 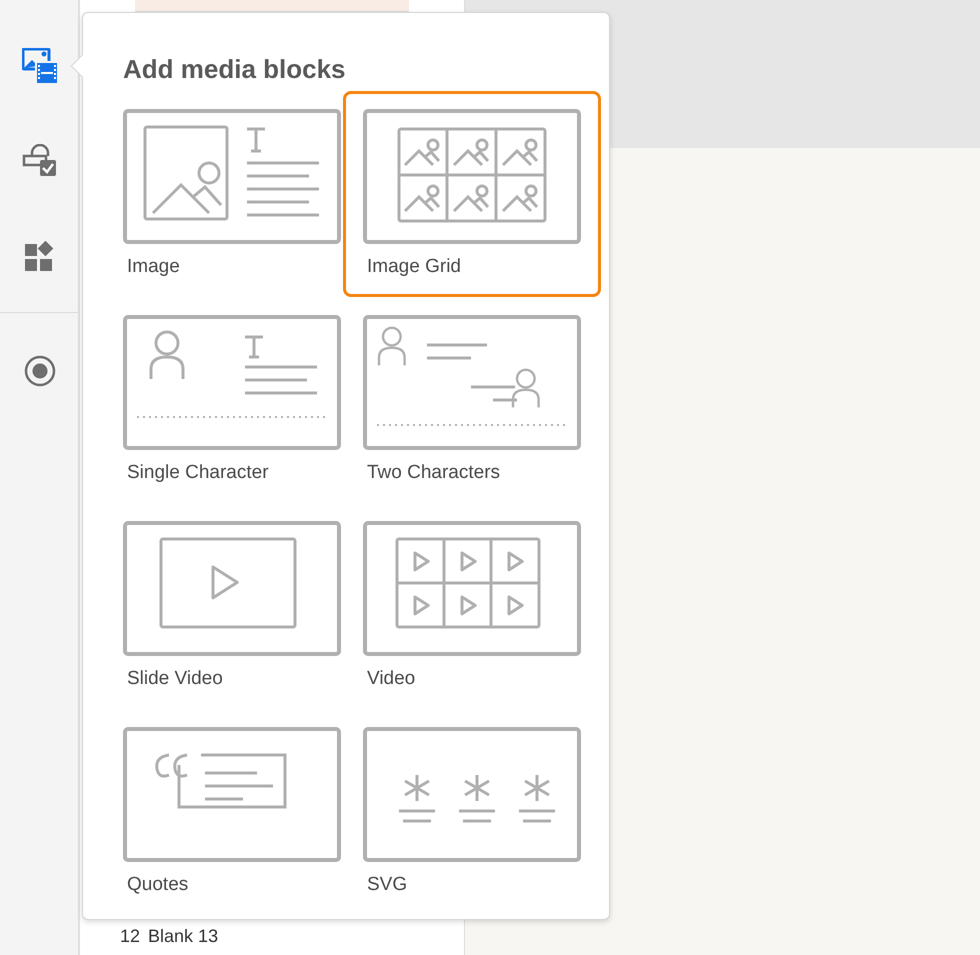 I want to click on two-characters-thumbnail-icon, so click(x=472, y=382).